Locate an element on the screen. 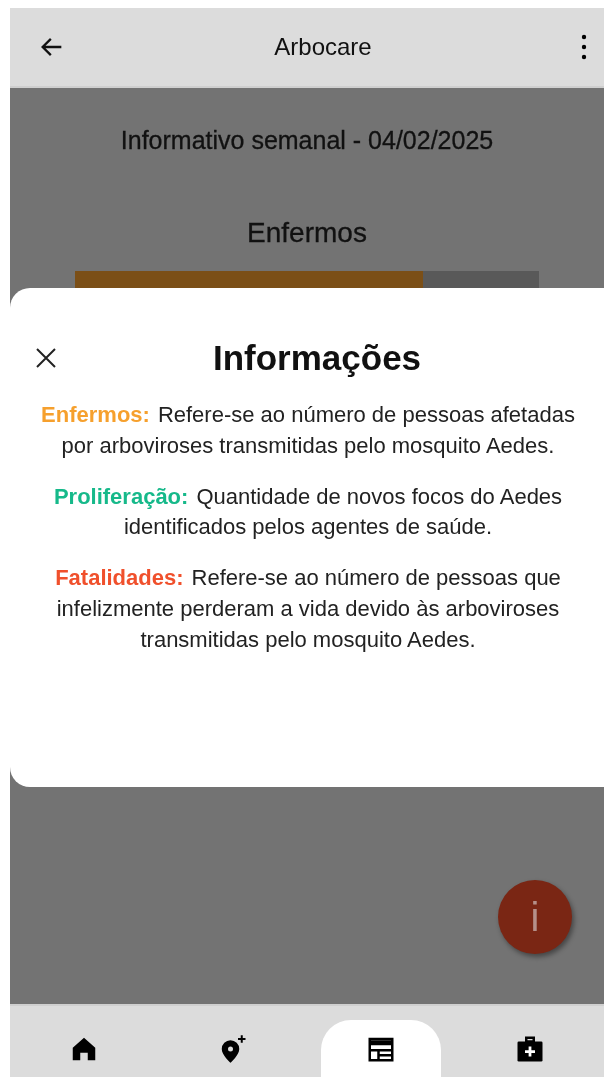  definition-text: Fatalidades: Refere-se ao número de pessoas que infelizmente perderam a vida devido às arboviroses transmitidas pelo mosquito Aedes. is located at coordinates (308, 609).